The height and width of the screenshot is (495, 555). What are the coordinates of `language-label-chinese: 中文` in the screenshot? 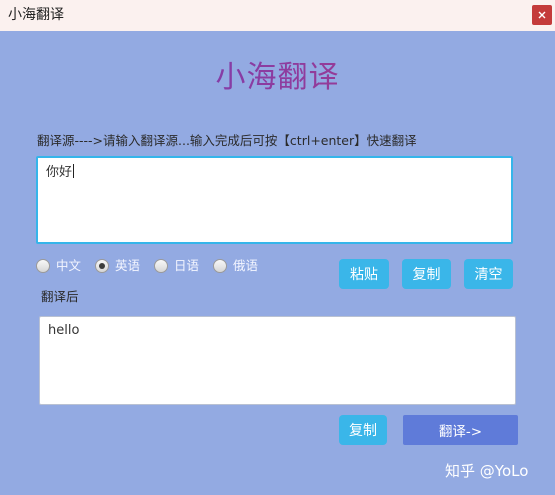 It's located at (69, 265).